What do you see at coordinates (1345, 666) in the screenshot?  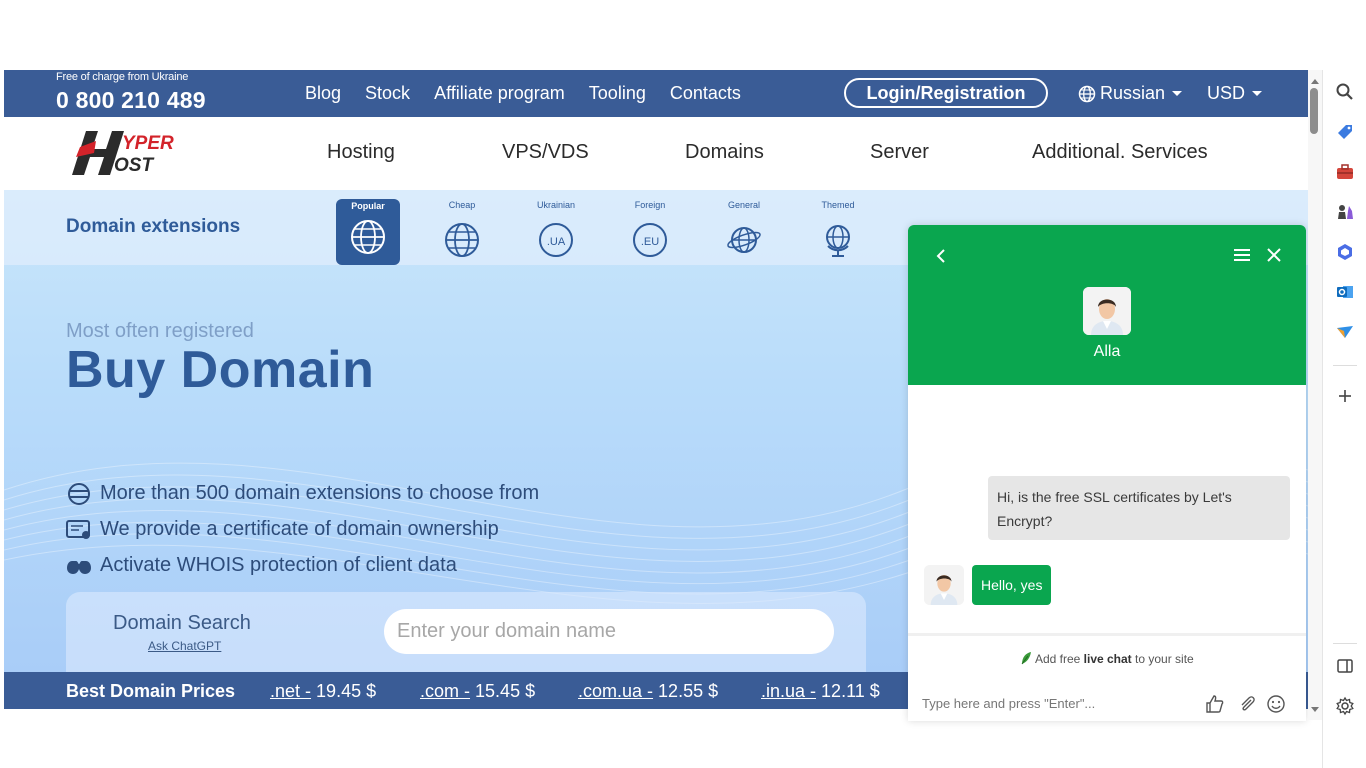 I see `split-view-icon` at bounding box center [1345, 666].